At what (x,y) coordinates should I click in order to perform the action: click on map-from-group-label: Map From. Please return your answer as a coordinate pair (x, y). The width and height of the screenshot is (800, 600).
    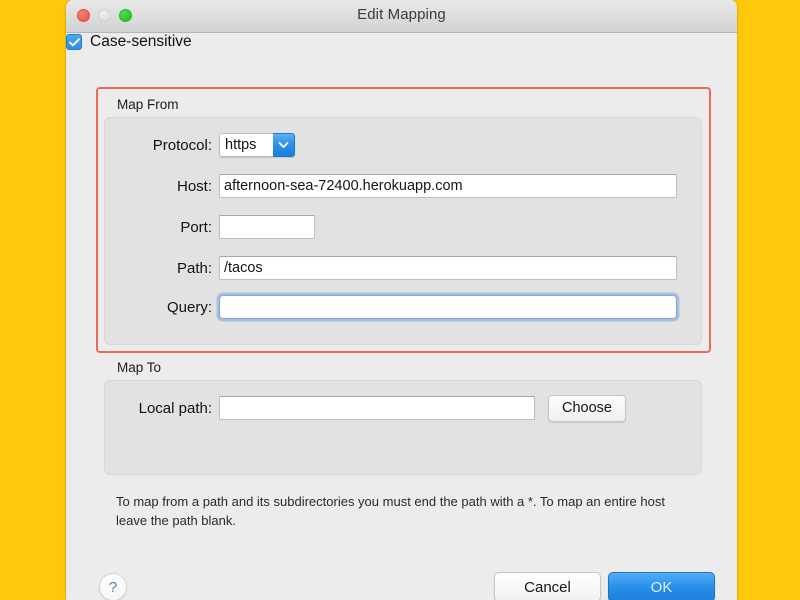
    Looking at the image, I should click on (148, 104).